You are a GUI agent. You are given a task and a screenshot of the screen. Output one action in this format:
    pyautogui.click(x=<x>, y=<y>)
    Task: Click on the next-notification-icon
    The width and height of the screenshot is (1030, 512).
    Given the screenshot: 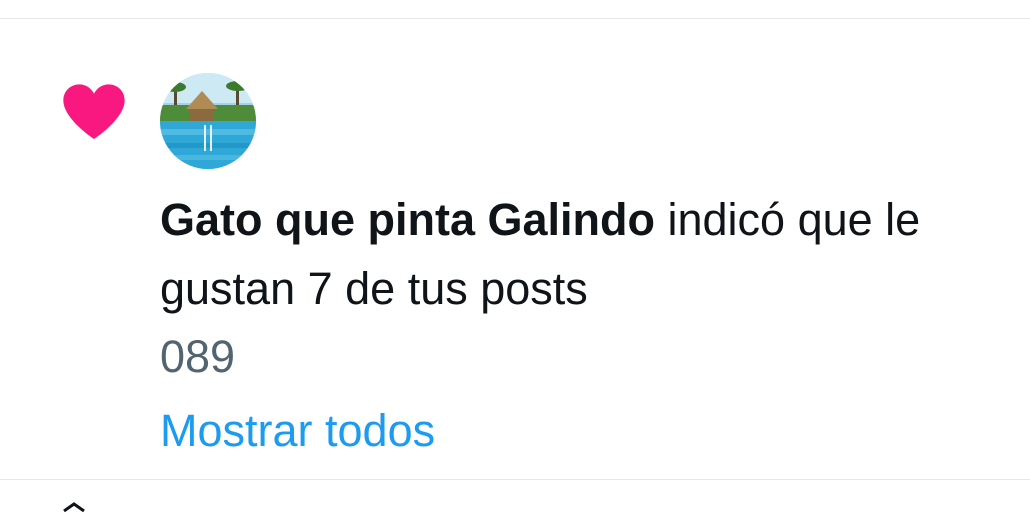 What is the action you would take?
    pyautogui.click(x=74, y=507)
    